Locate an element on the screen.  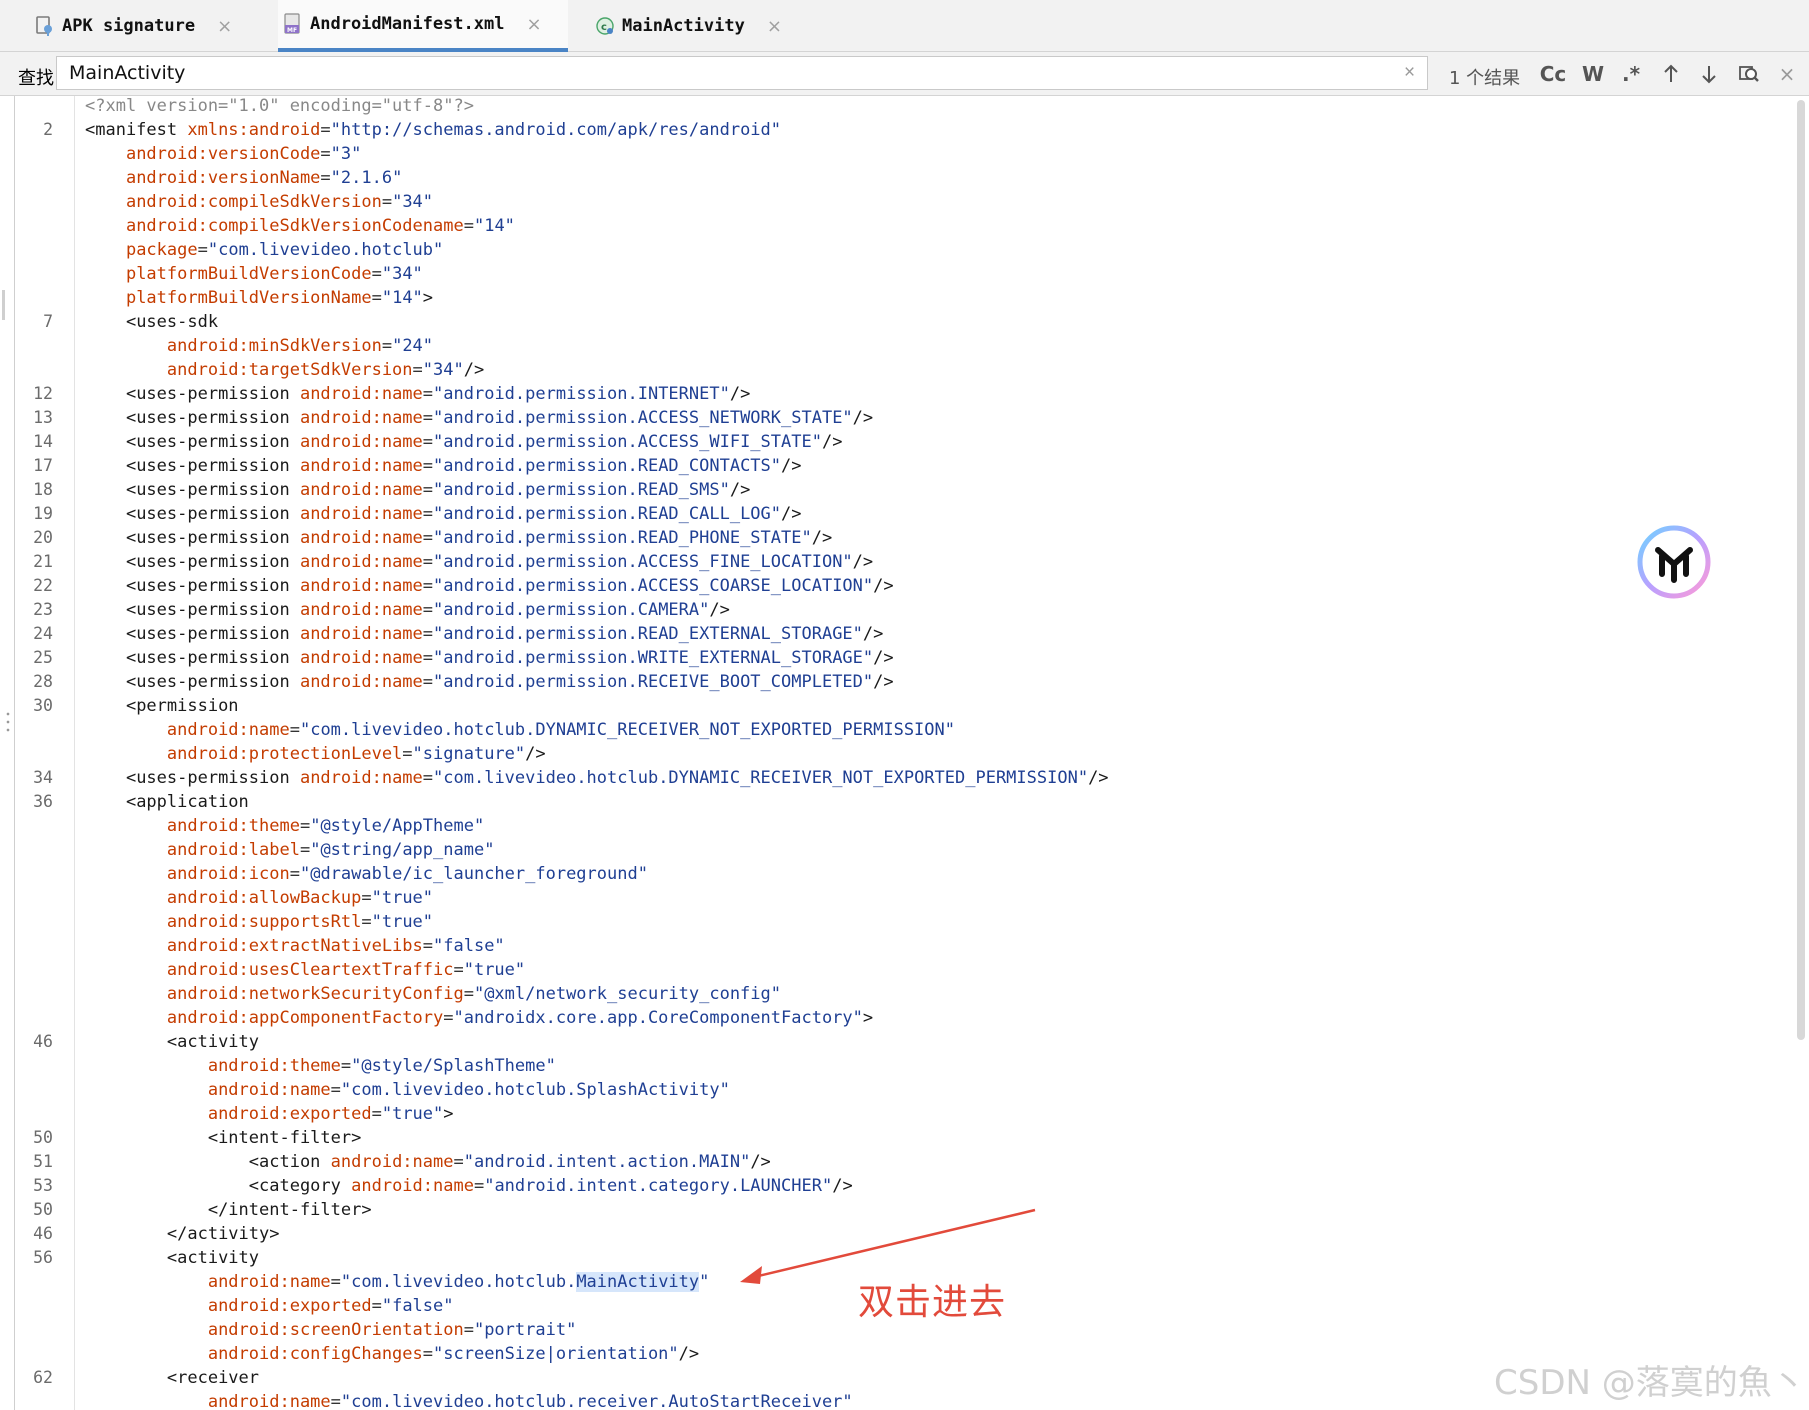
code-token: "android.permission.READ_CALL_LOG" is located at coordinates (607, 514).